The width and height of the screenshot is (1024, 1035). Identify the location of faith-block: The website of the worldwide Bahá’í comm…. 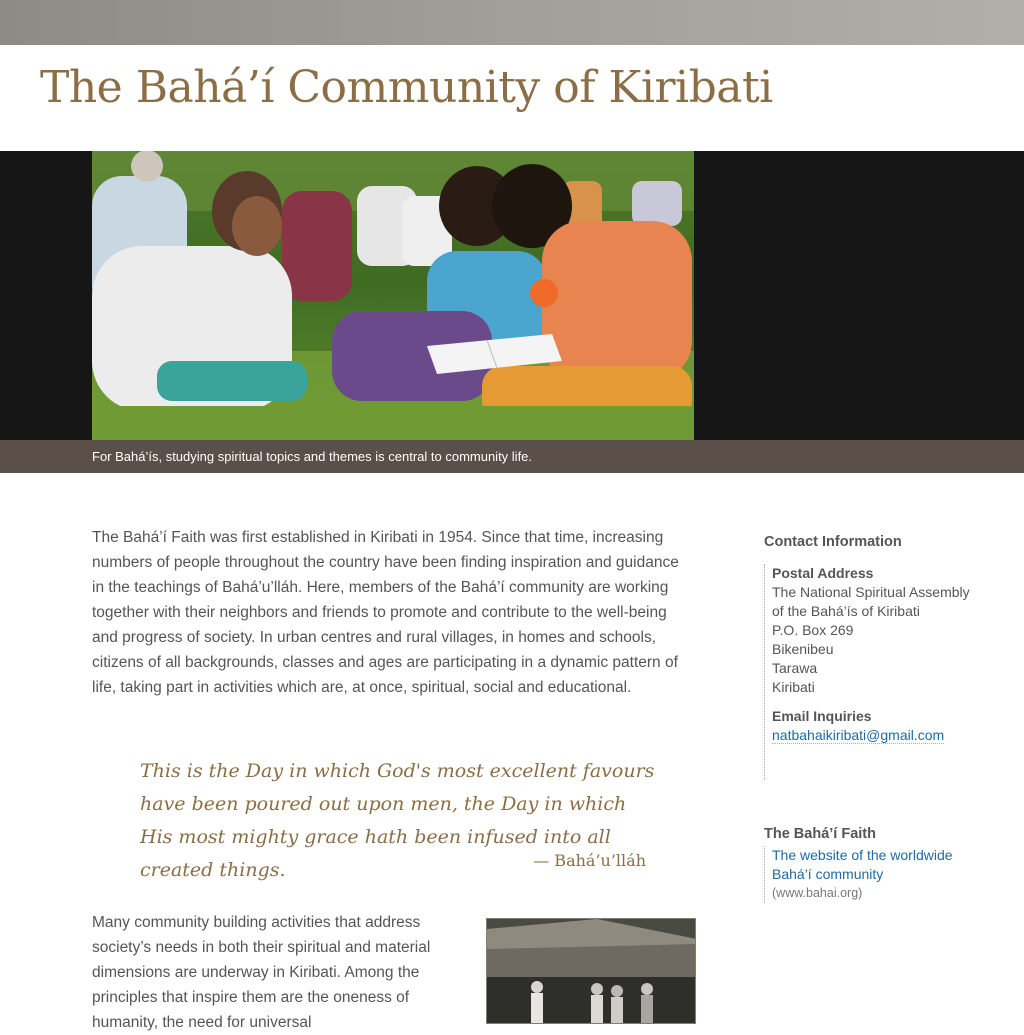
(870, 874).